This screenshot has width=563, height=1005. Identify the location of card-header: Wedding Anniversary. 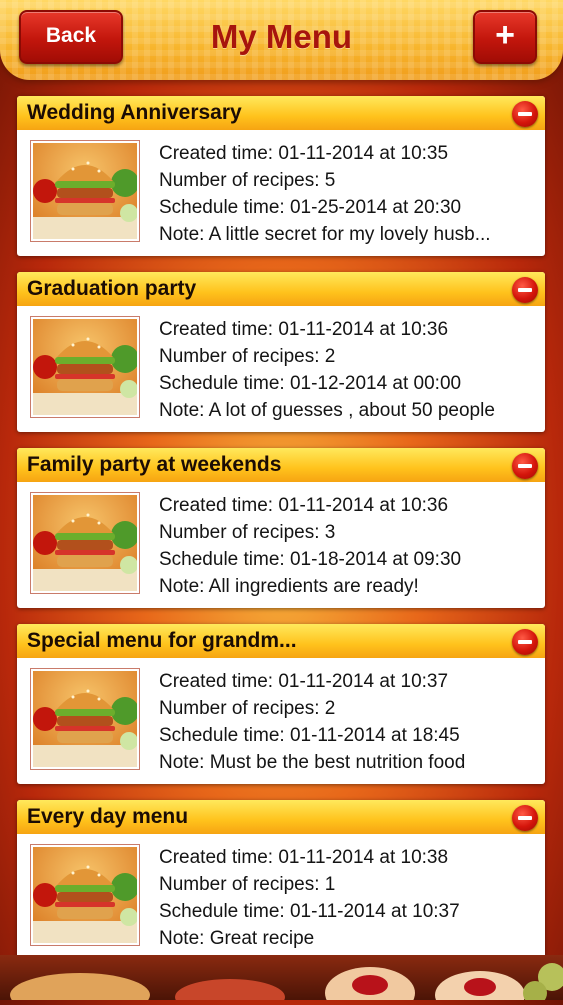
(281, 113).